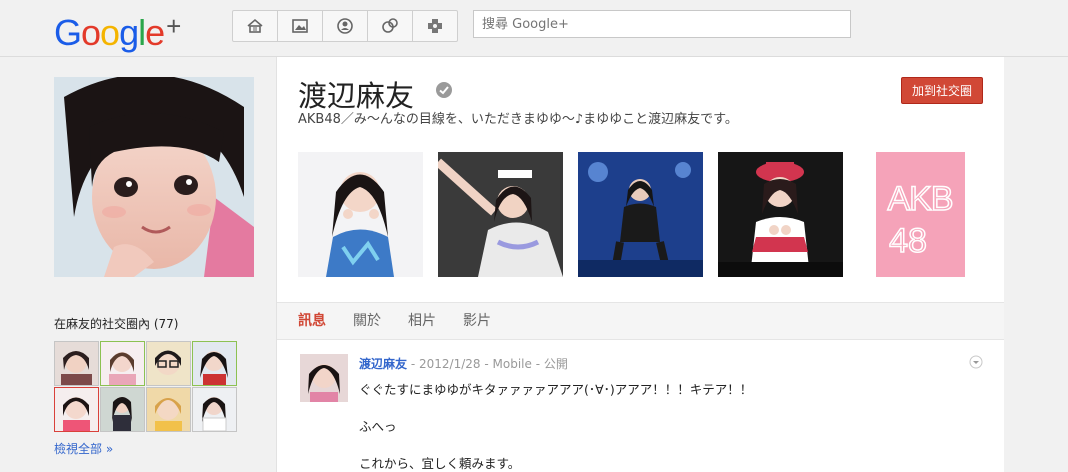 The height and width of the screenshot is (472, 1068). I want to click on right-margin, so click(1036, 264).